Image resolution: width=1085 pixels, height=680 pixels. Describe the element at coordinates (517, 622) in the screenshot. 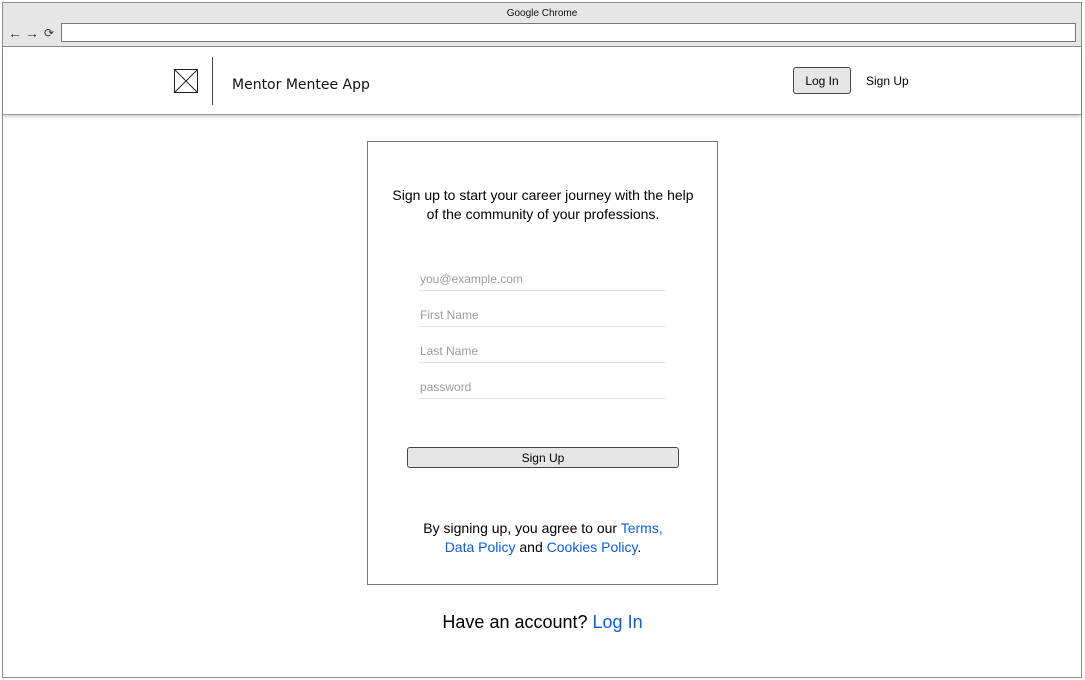

I see `have-account-text: Have an account?` at that location.